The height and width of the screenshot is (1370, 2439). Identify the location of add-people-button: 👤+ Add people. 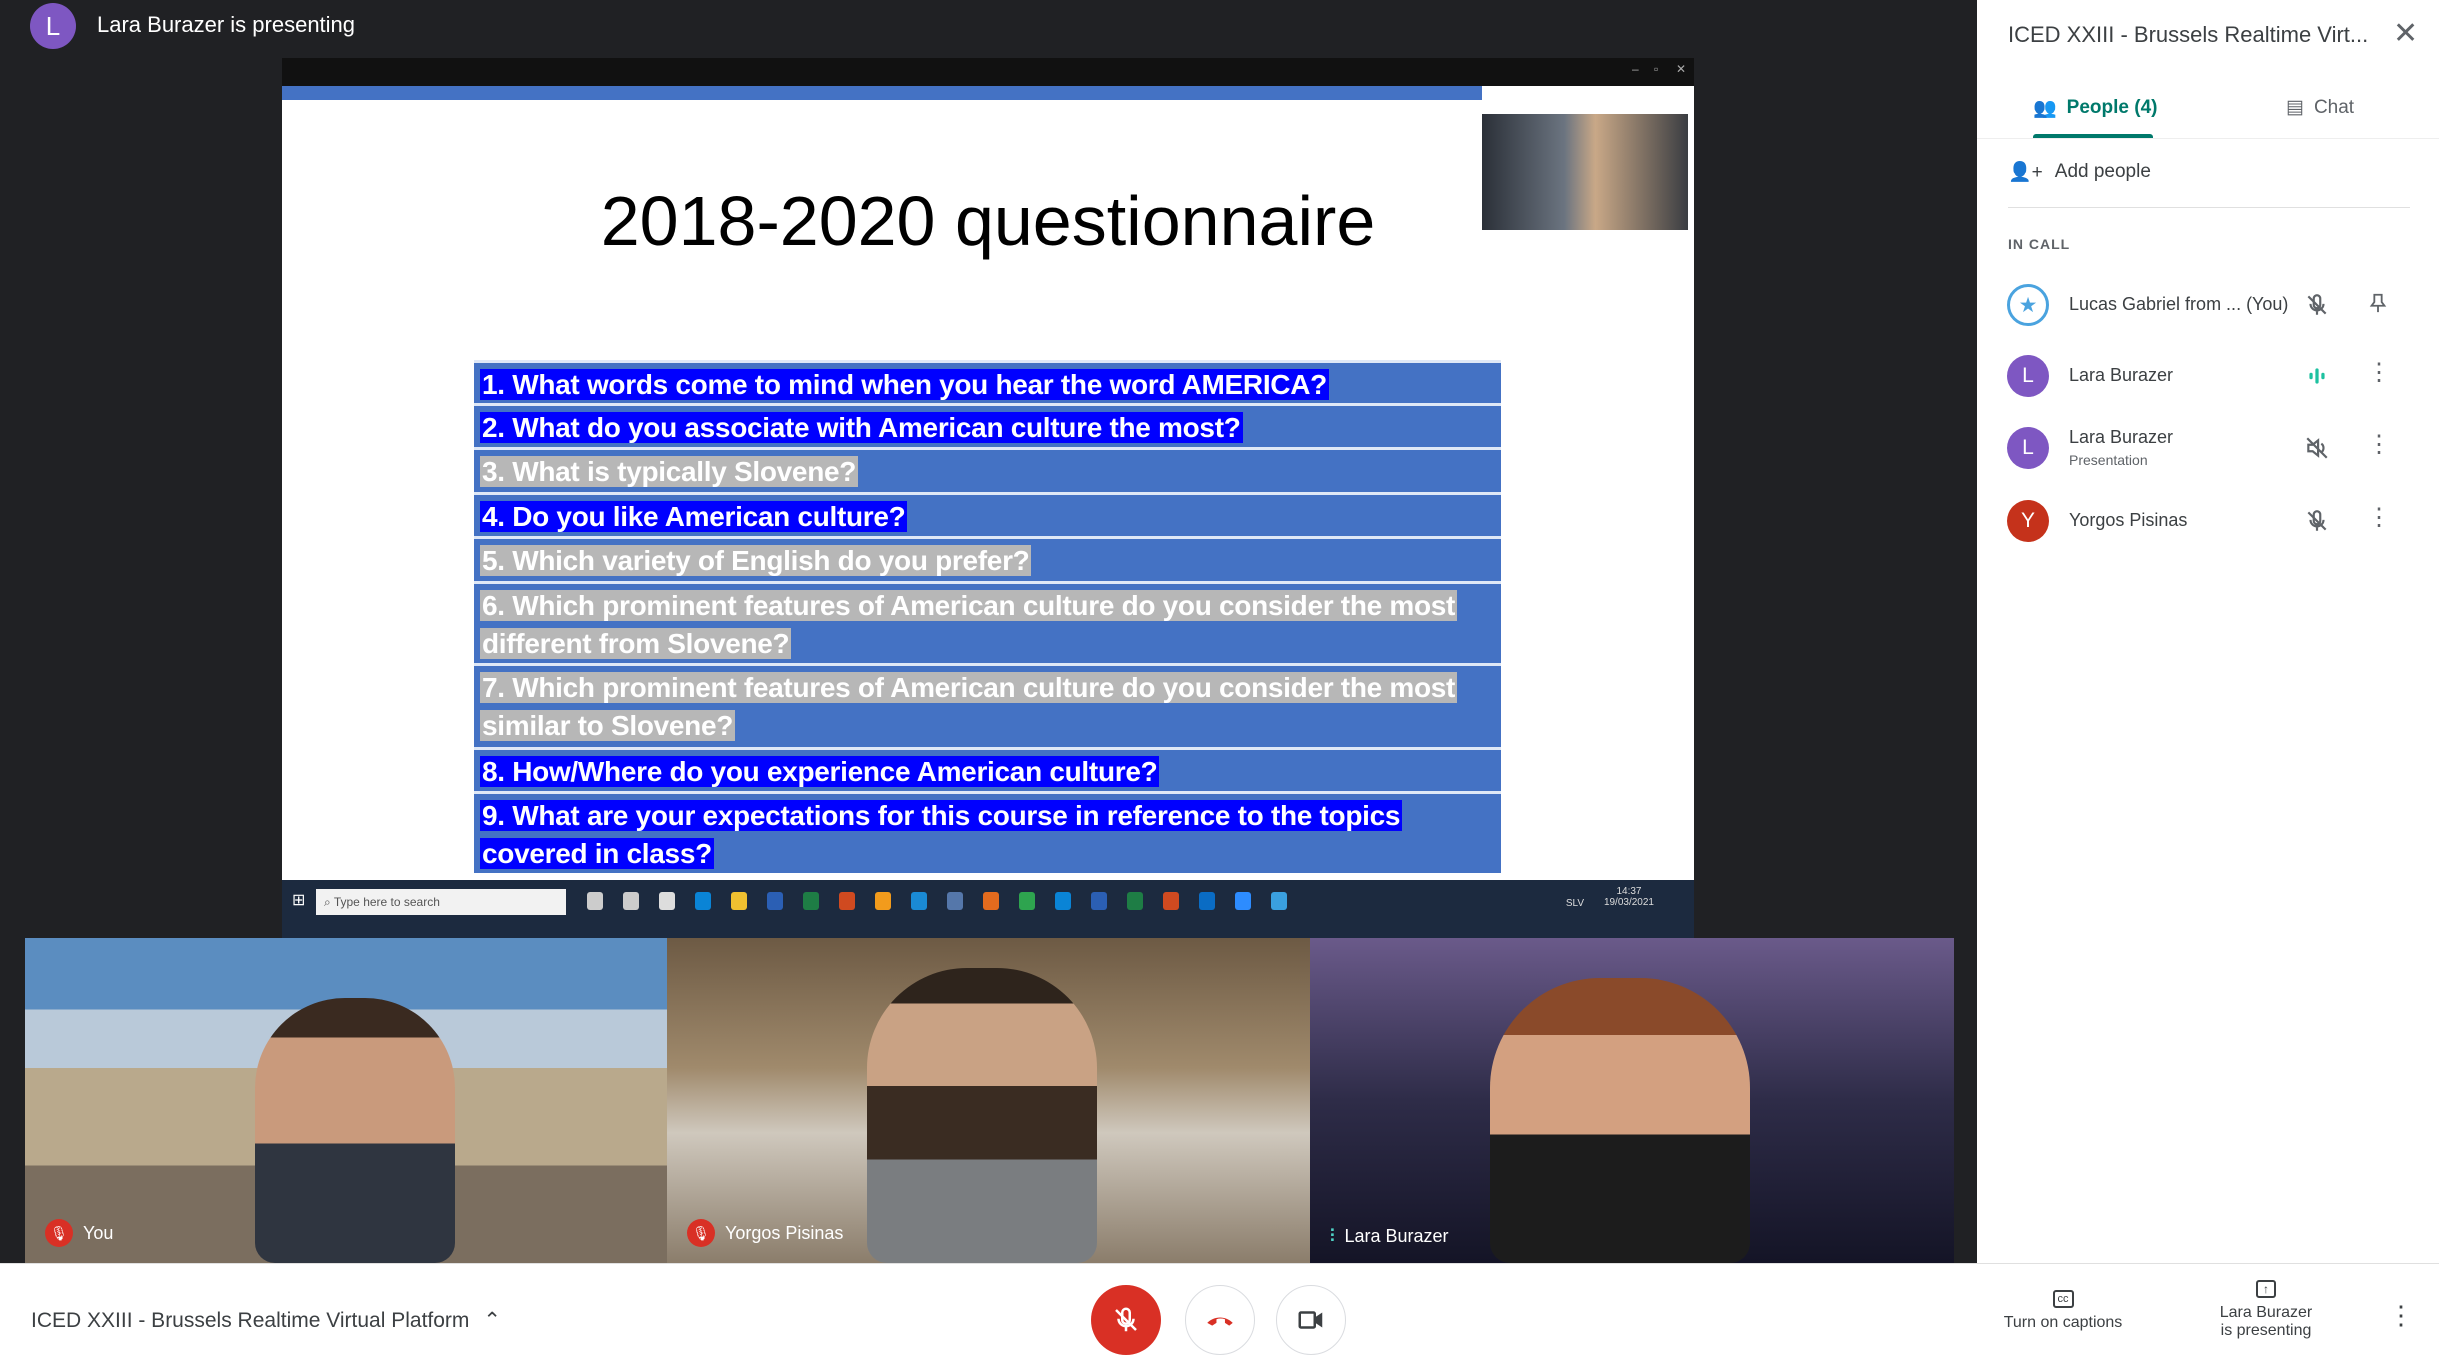
(2079, 172).